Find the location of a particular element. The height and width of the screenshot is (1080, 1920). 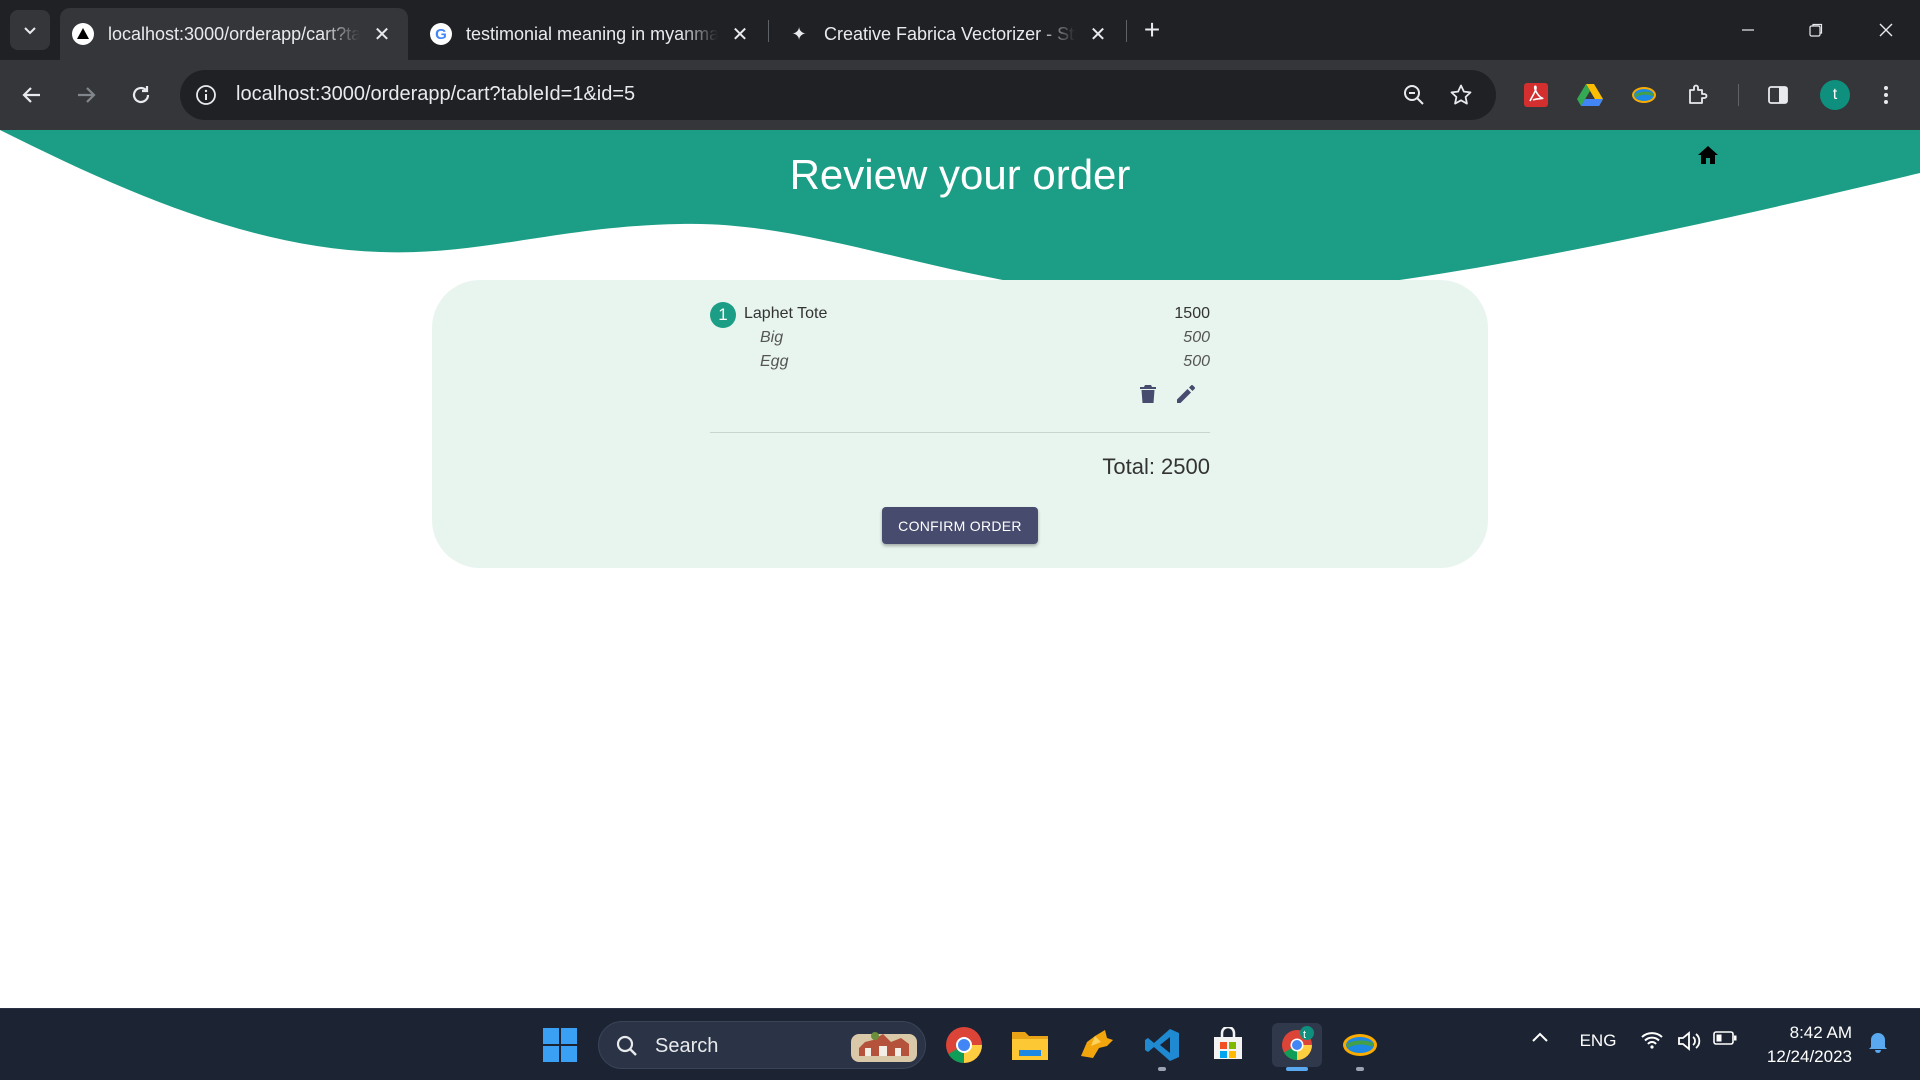

show-hidden-icons-button is located at coordinates (1540, 1037).